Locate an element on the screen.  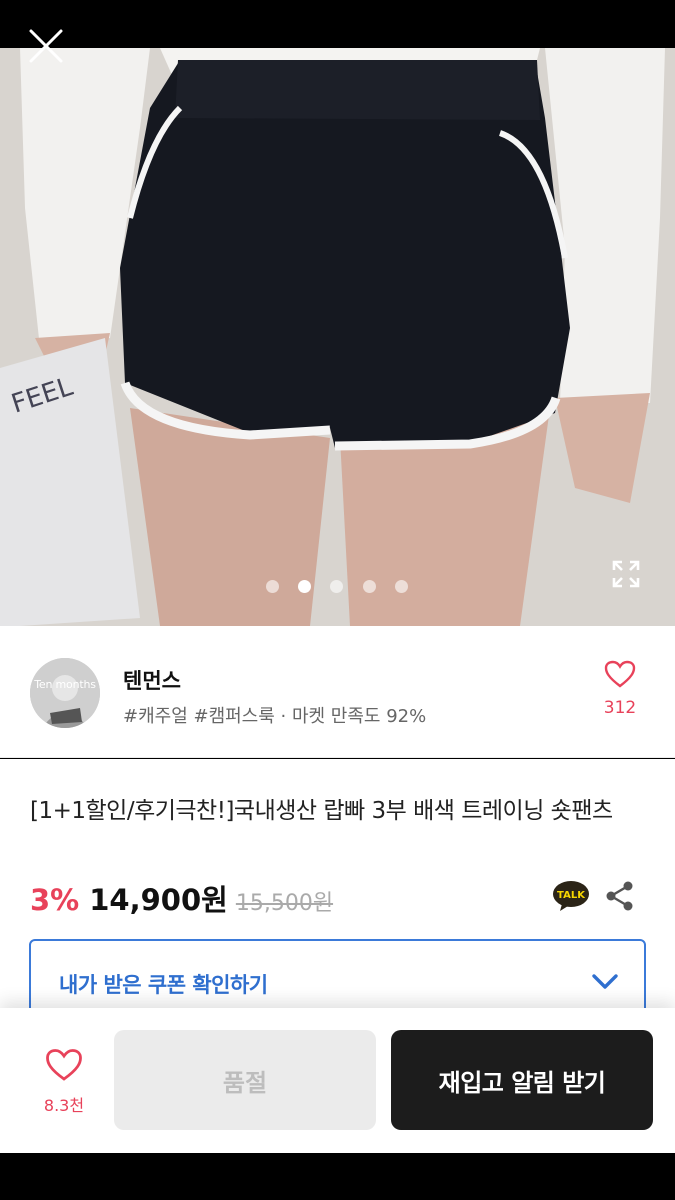
kakao-talk-button: TALK is located at coordinates (571, 896).